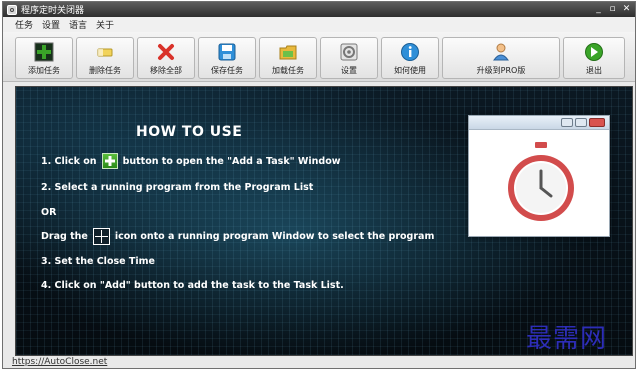 The image size is (639, 370). I want to click on how-to-use-button: 如何使用, so click(410, 58).